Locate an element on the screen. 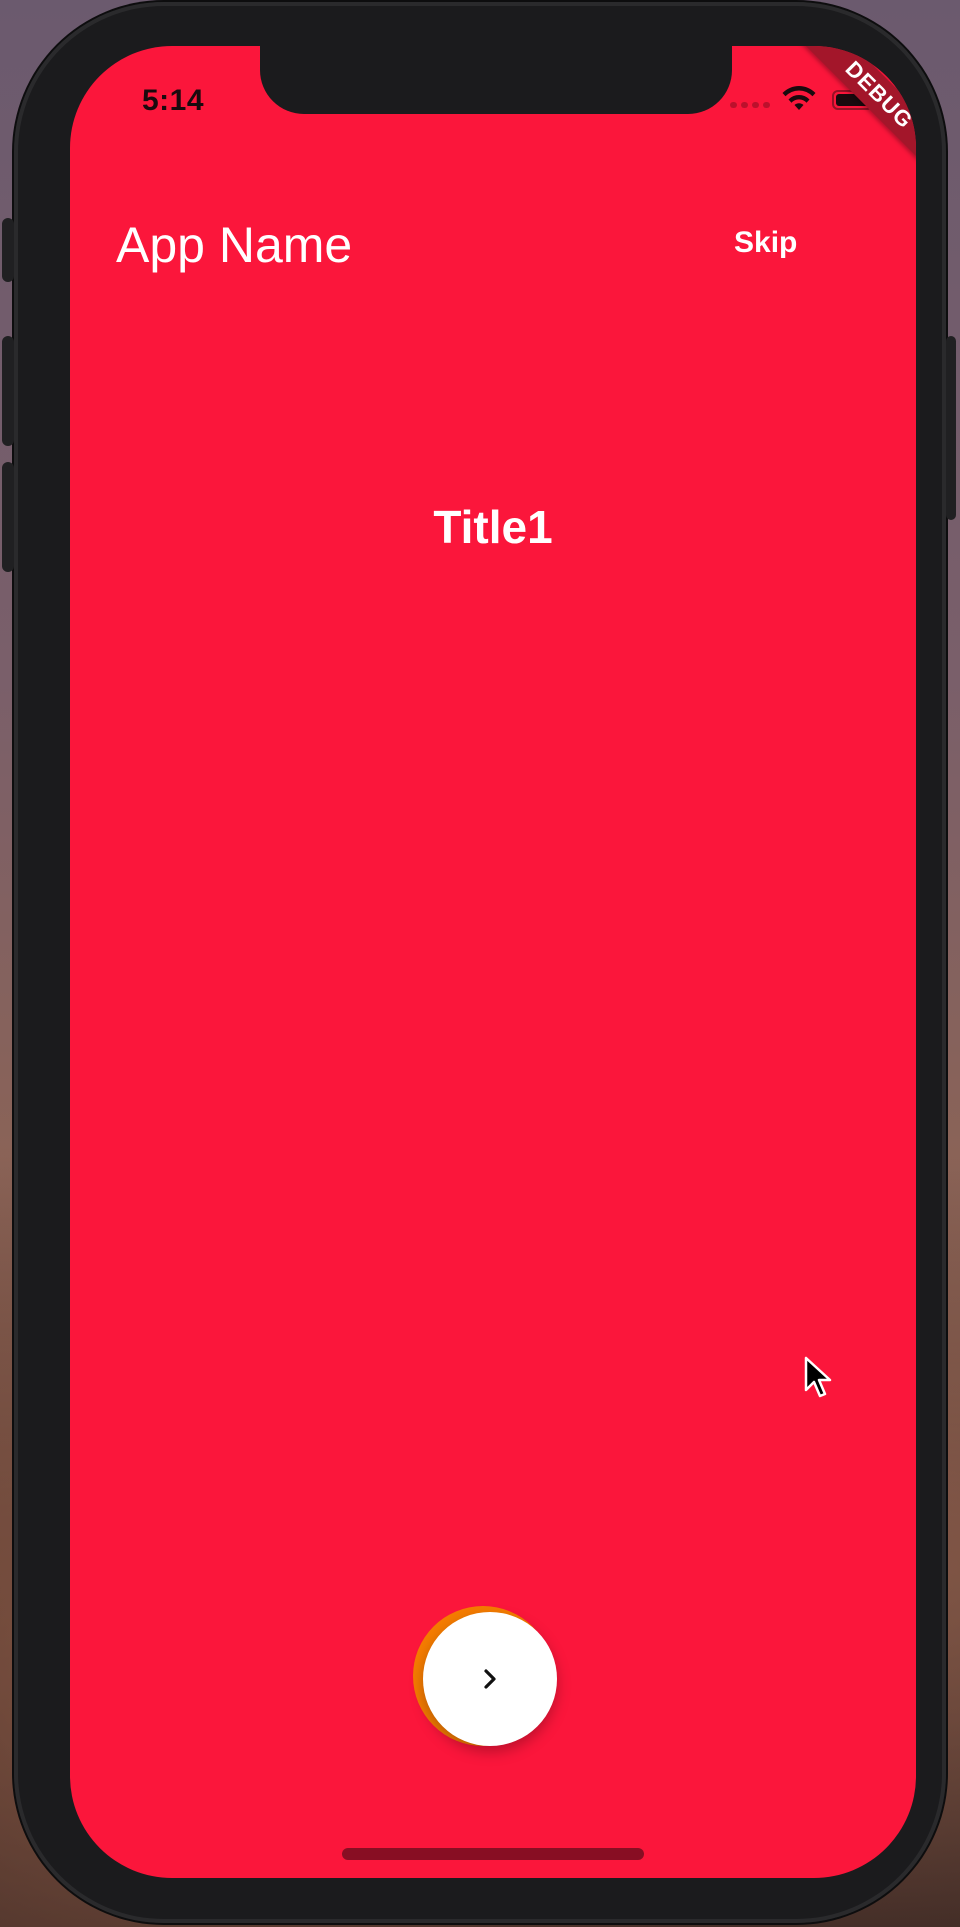 The width and height of the screenshot is (960, 1927). app-name-title: App Name is located at coordinates (234, 245).